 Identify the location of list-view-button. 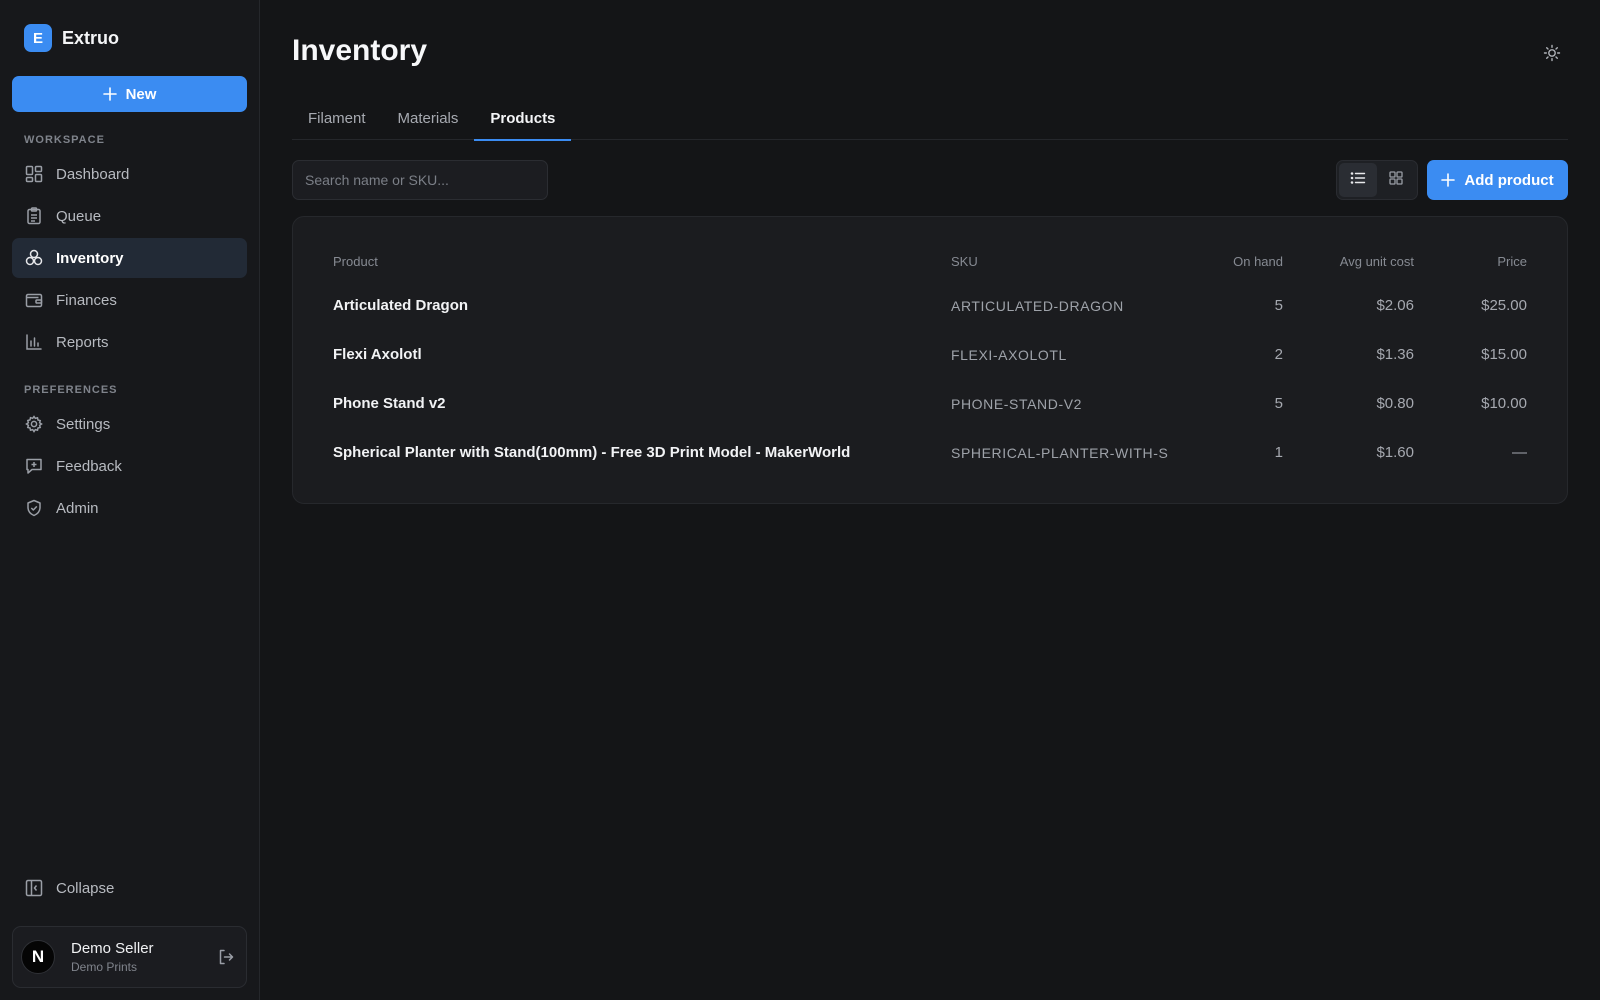
(1358, 180).